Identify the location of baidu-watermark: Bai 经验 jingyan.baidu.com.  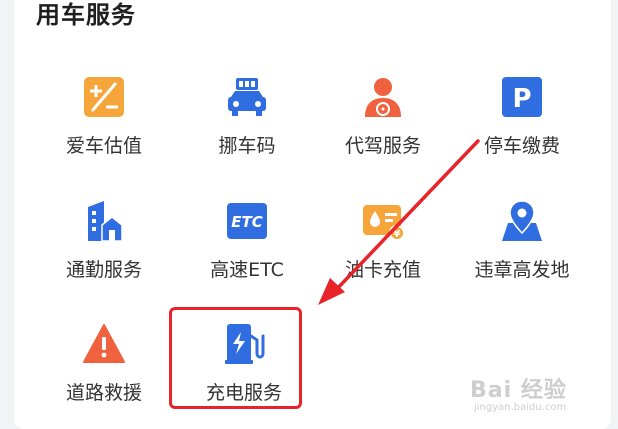
(518, 392).